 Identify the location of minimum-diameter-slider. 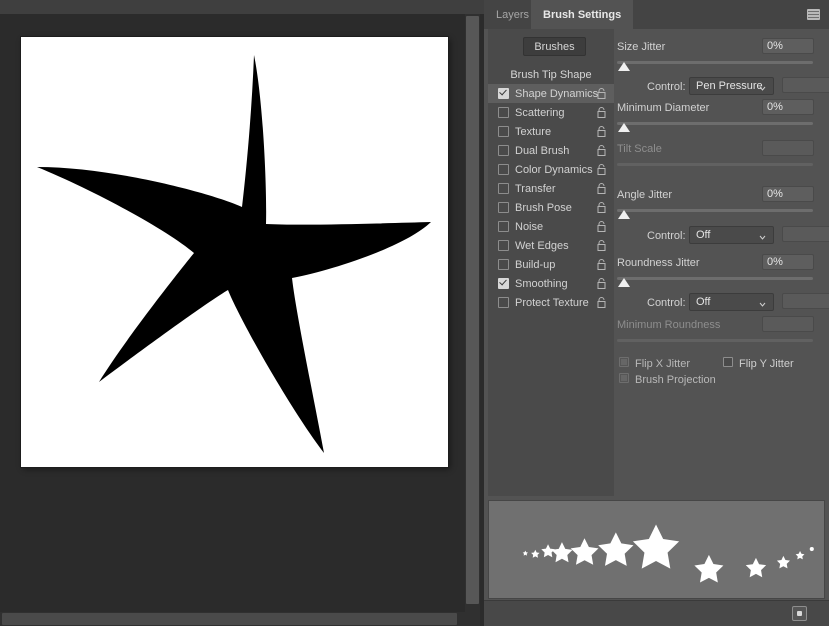
(715, 123).